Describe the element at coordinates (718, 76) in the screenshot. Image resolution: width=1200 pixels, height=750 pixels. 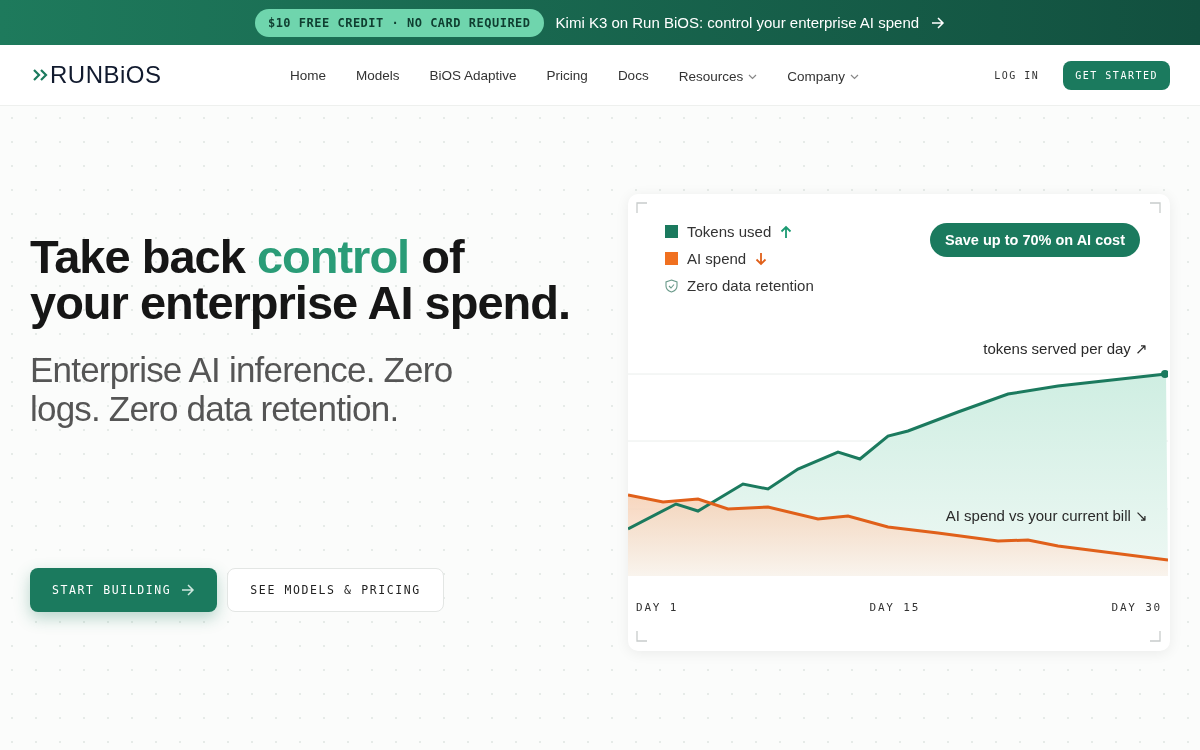
I see `nav-dropdown: Resources` at that location.